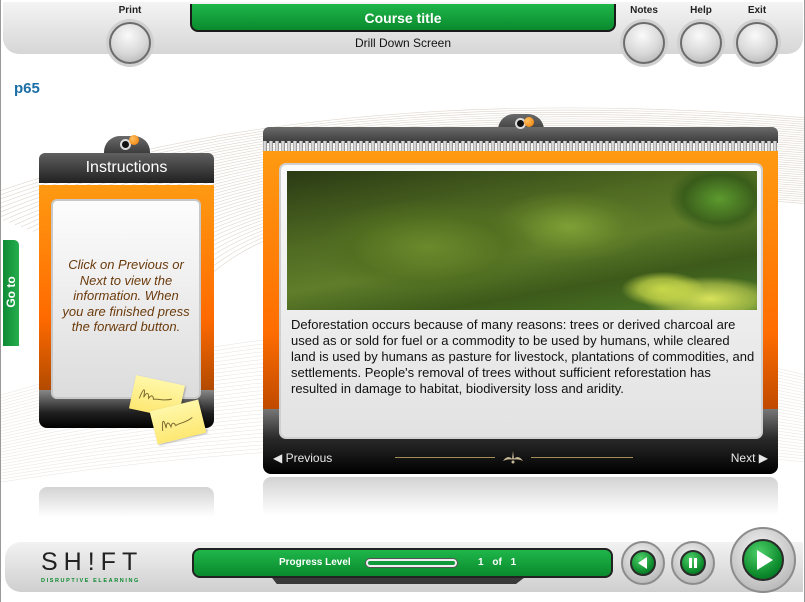 The height and width of the screenshot is (602, 805). I want to click on print-icon, so click(130, 43).